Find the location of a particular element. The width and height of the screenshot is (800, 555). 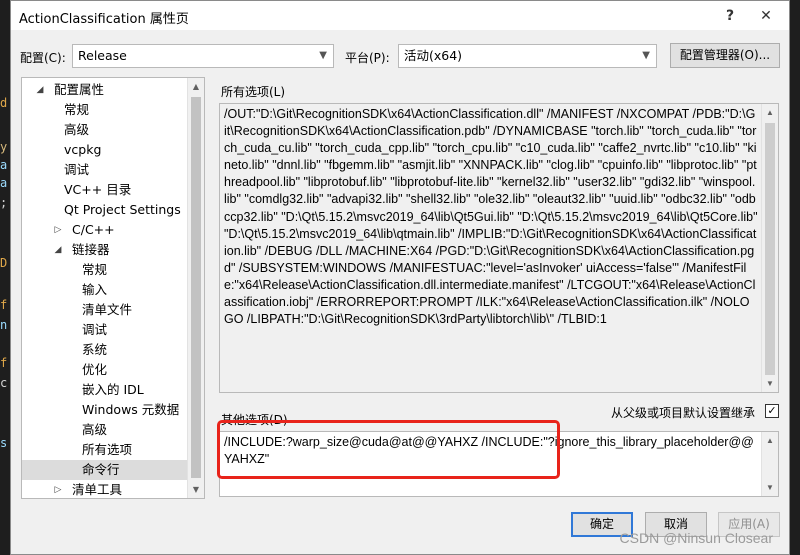

tree-item: VC++ 目录 is located at coordinates (105, 190).